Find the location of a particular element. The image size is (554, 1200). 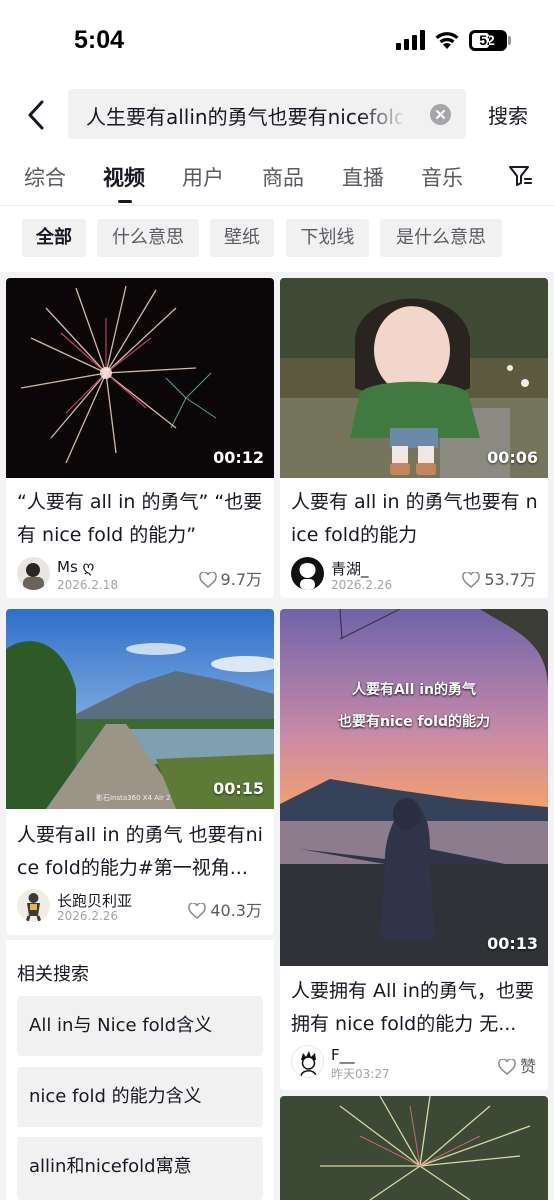

like-count: 9.7万 is located at coordinates (230, 578).